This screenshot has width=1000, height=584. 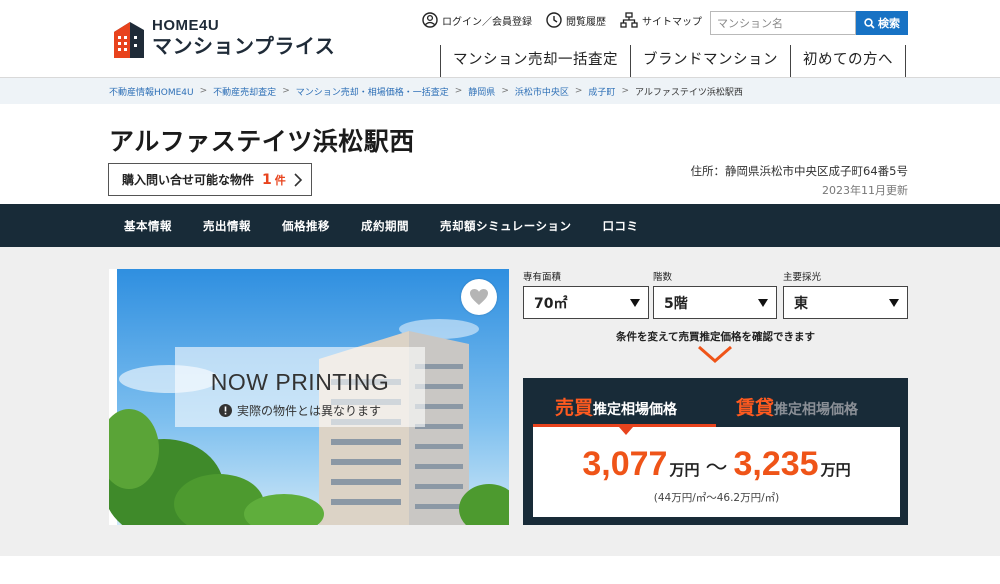 What do you see at coordinates (755, 408) in the screenshot?
I see `rent-tab-strong: 賃貸` at bounding box center [755, 408].